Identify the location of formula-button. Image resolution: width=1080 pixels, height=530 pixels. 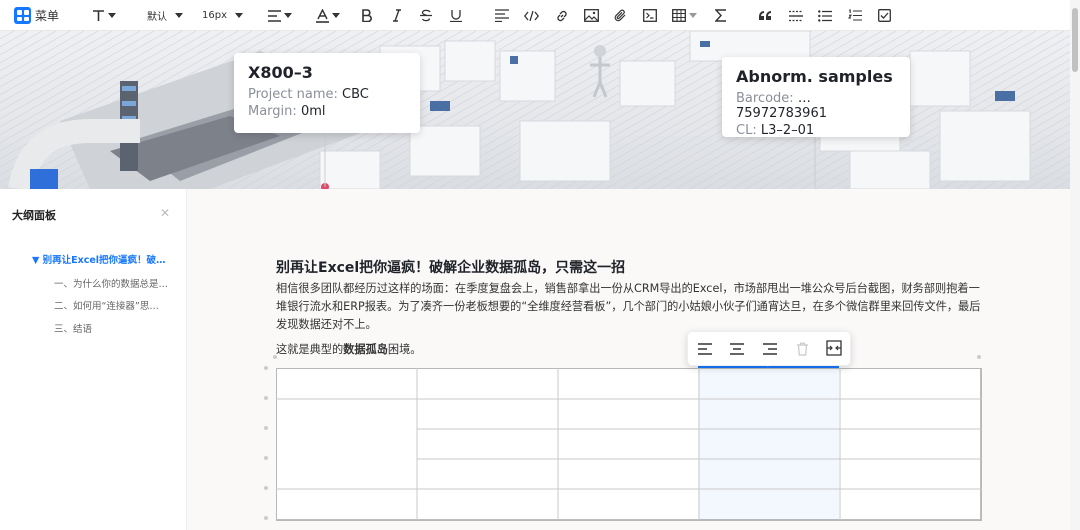
(721, 15).